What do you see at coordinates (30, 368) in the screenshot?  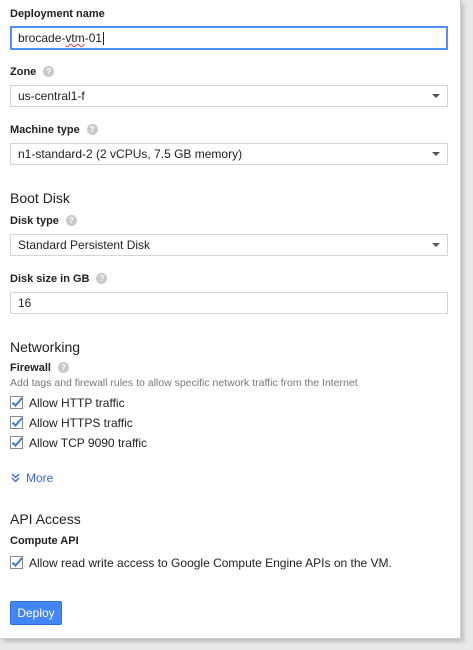 I see `firewall-label-text: Firewall` at bounding box center [30, 368].